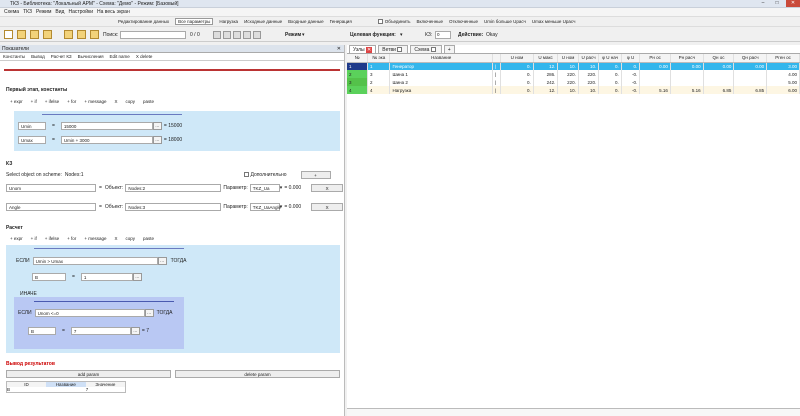  Describe the element at coordinates (783, 74) in the screenshot. I see `cell: 4.00` at that location.